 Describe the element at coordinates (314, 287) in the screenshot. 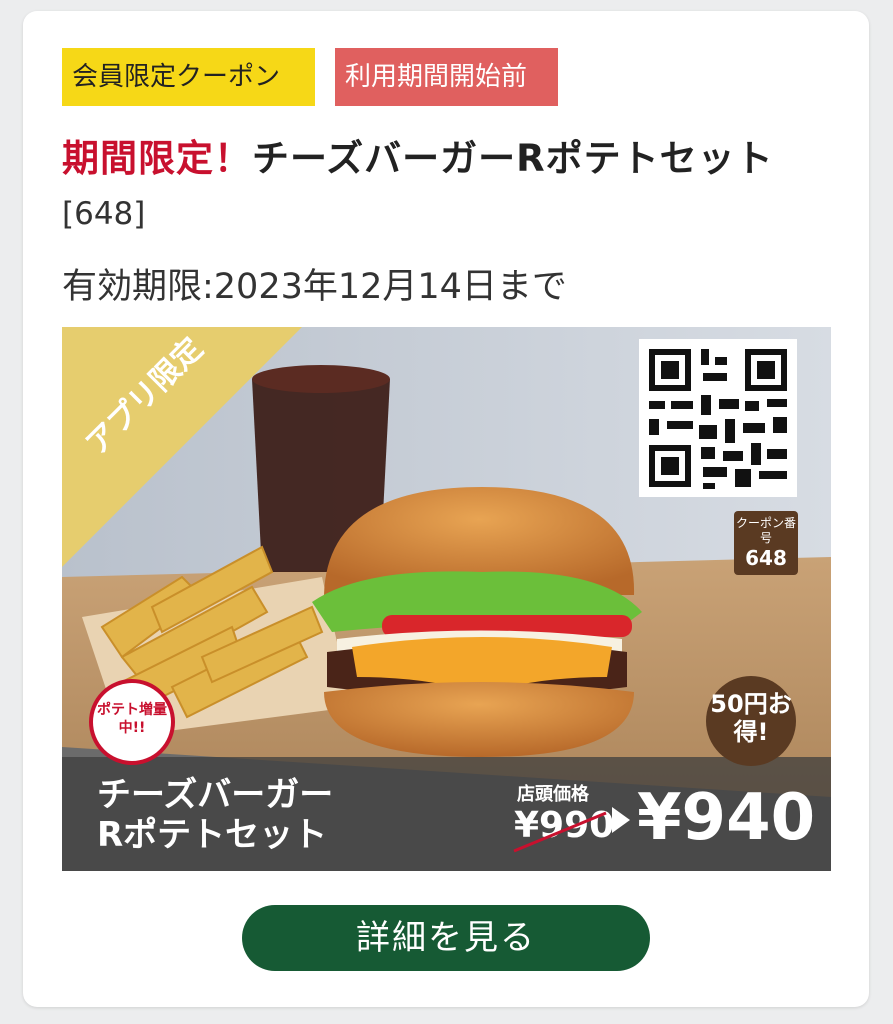

I see `expiry-date: 有効期限:2023年12月14日まで` at that location.